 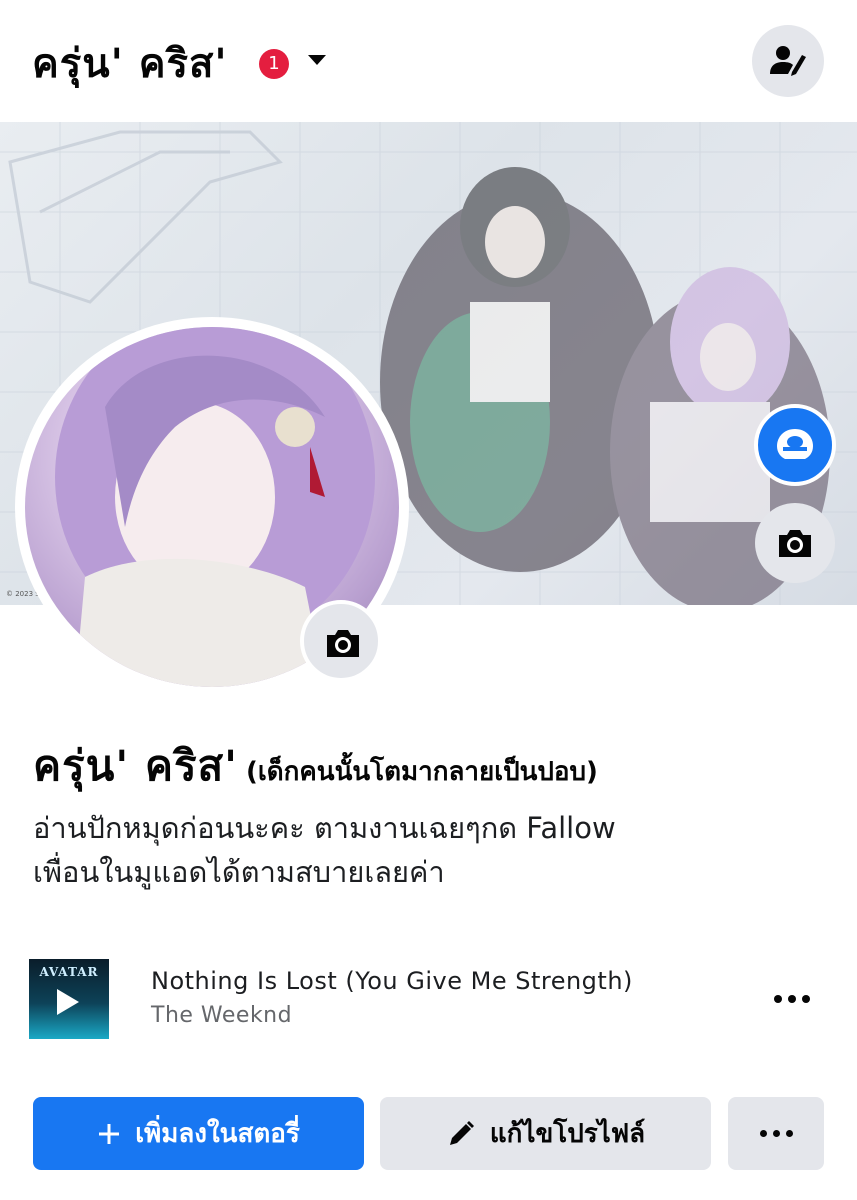 I want to click on album-label: AVATAR, so click(x=69, y=972).